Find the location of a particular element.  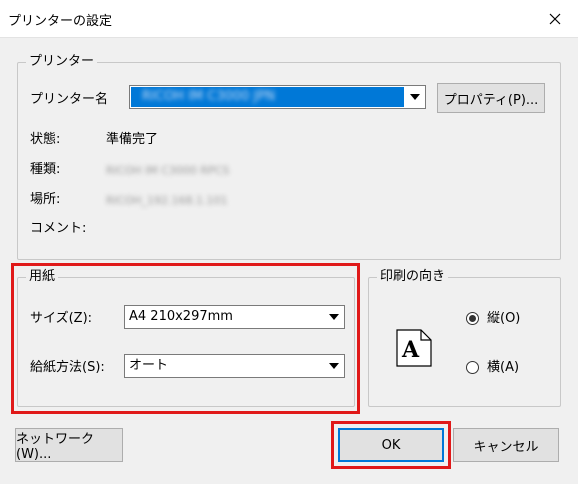

printer-name-value: RICOH IM C3000 JPN is located at coordinates (208, 96).